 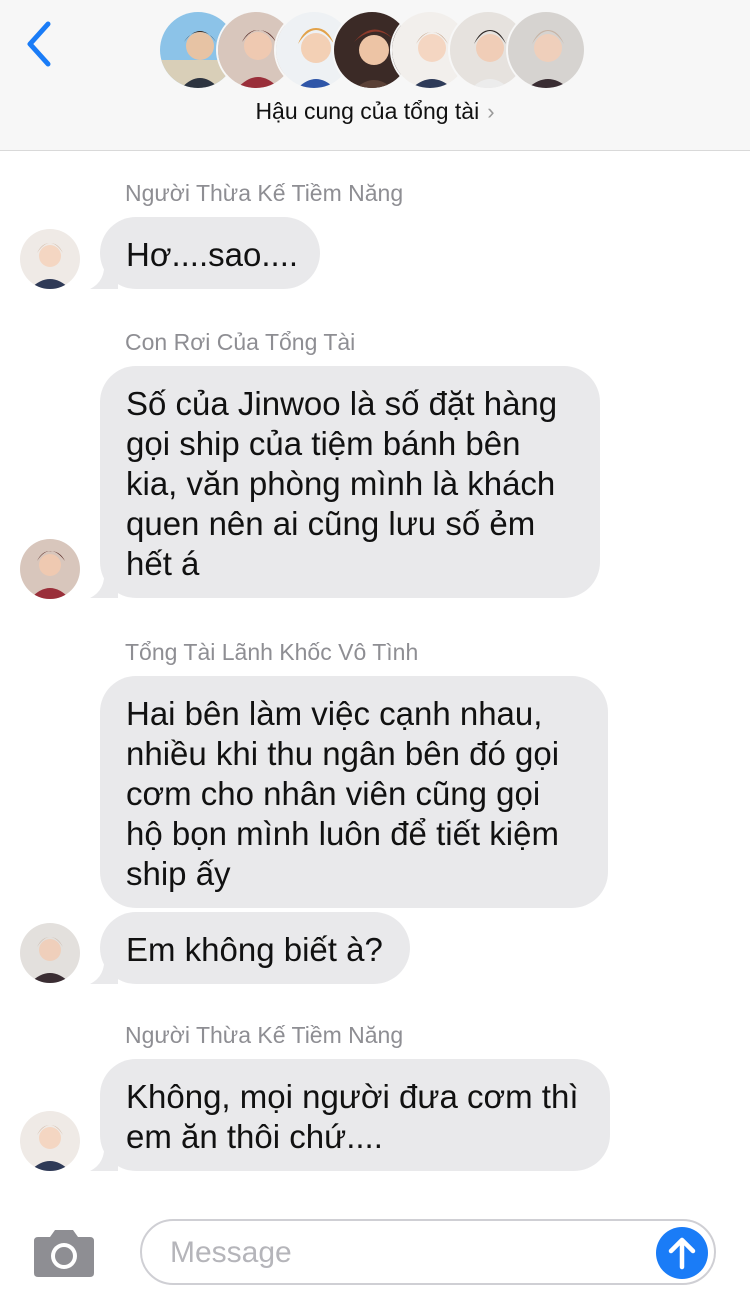 What do you see at coordinates (240, 342) in the screenshot?
I see `sender-name: Con Rơi Của Tổng Tài` at bounding box center [240, 342].